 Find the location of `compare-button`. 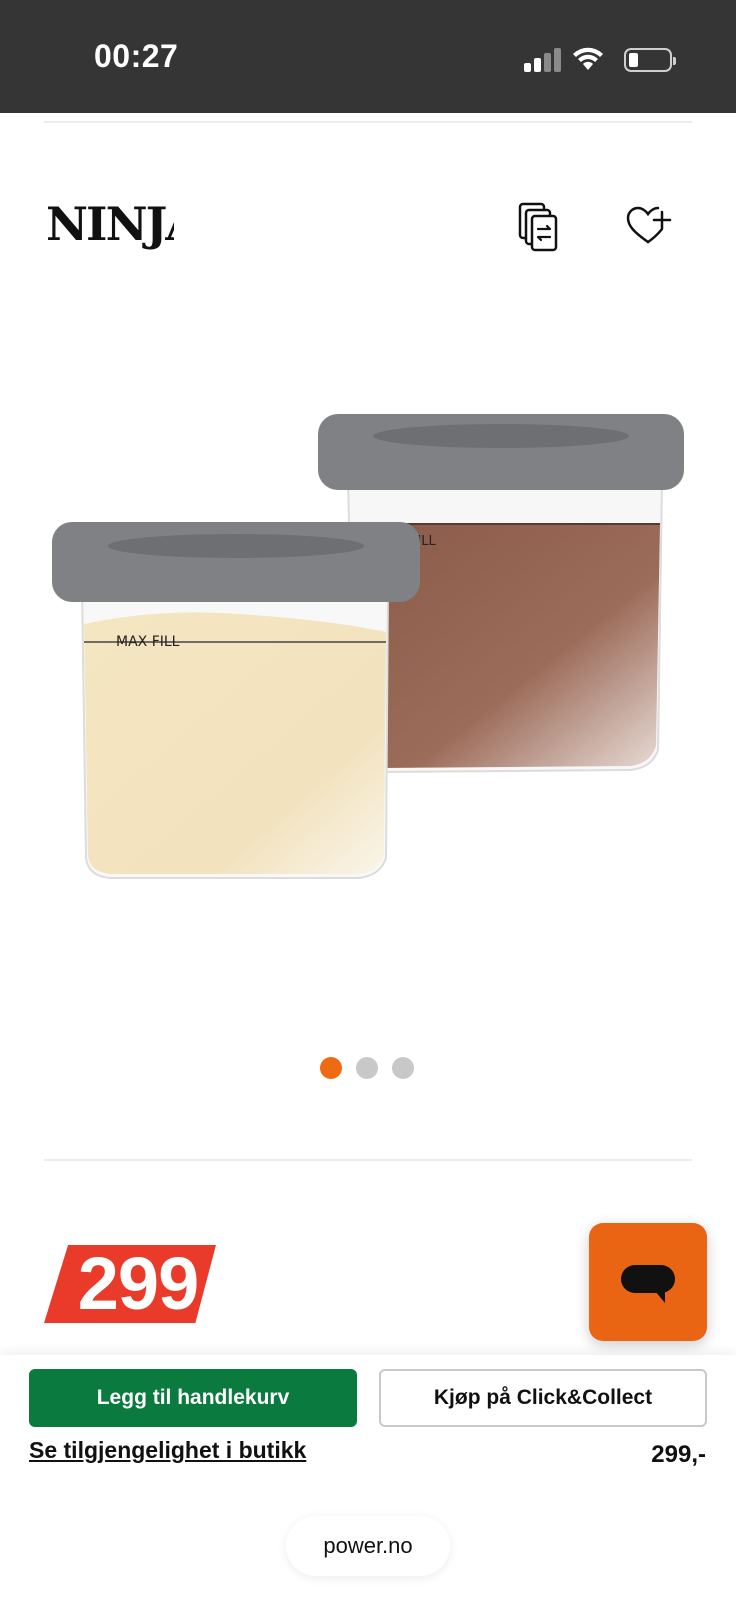

compare-button is located at coordinates (540, 226).